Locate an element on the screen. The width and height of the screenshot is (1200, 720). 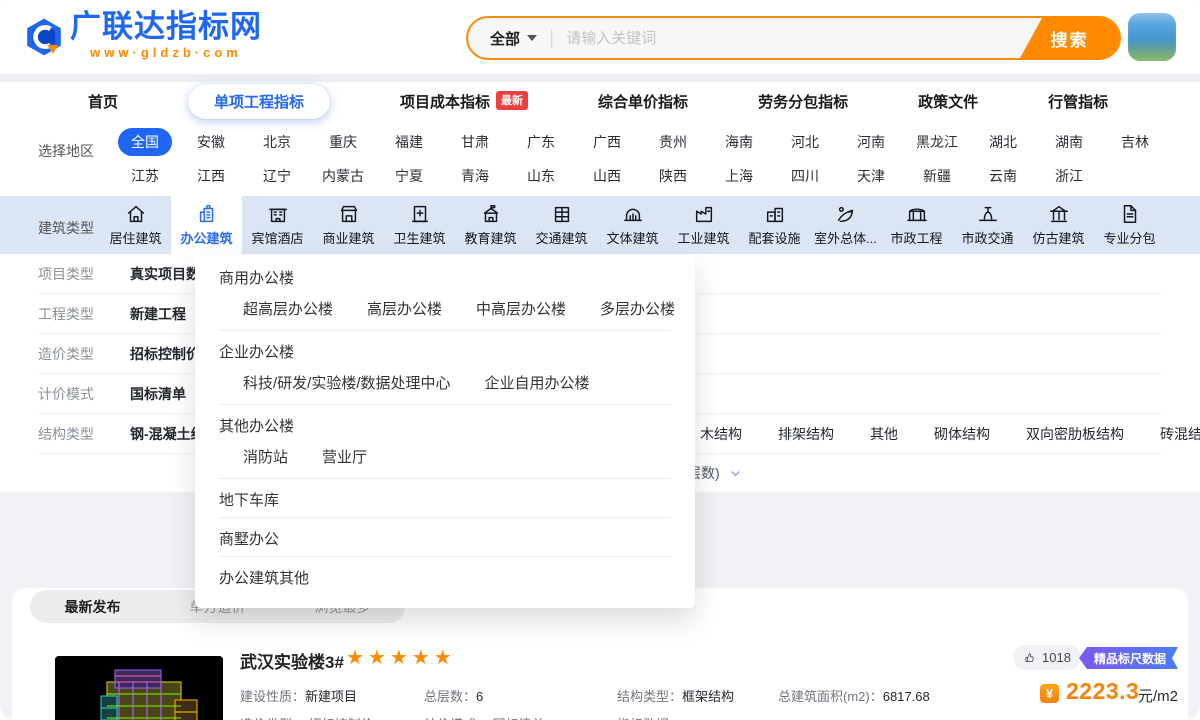
building-type-education: 教育建筑 is located at coordinates (490, 225).